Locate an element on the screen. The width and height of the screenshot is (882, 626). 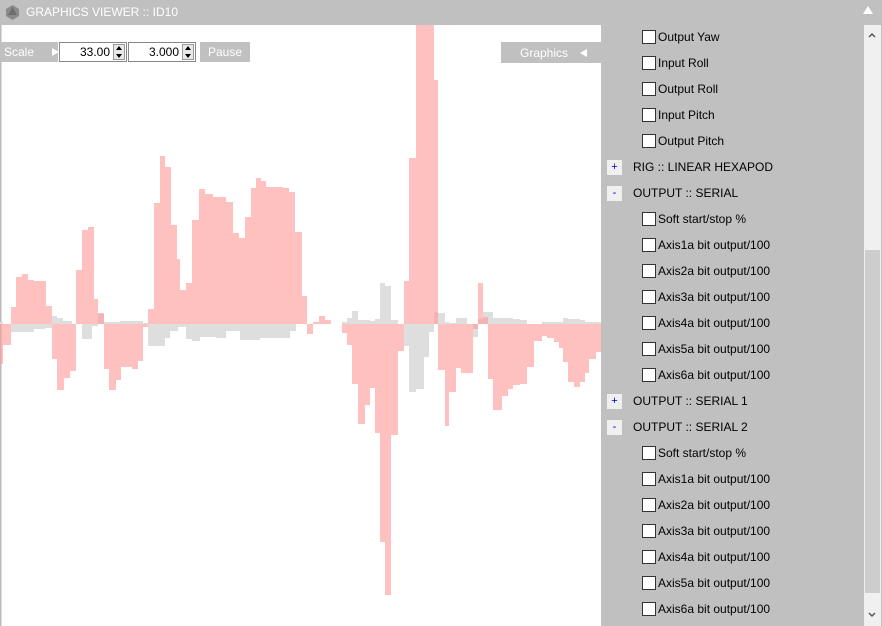
group-header: + OUTPUT :: SERIAL 1 is located at coordinates (677, 401).